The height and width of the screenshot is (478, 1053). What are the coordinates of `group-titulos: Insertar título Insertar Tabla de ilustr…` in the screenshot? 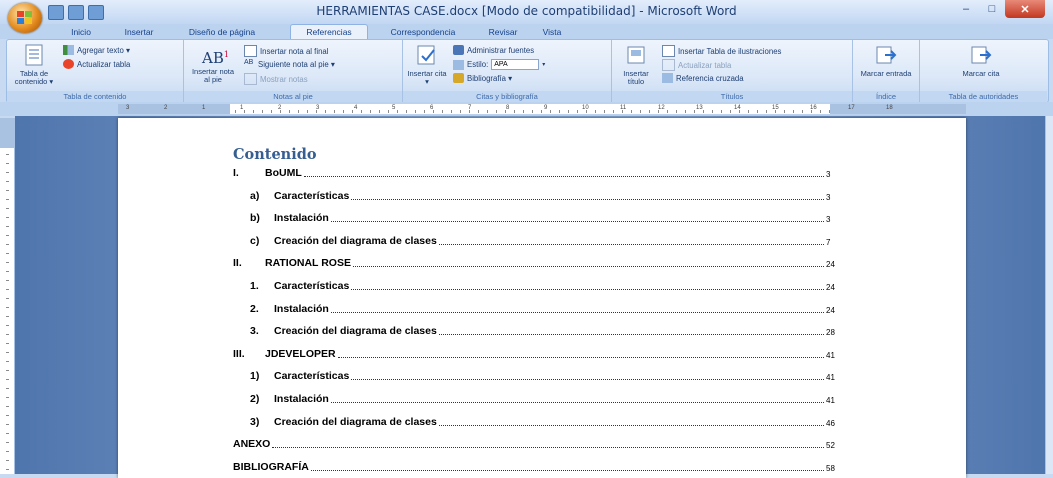 It's located at (732, 71).